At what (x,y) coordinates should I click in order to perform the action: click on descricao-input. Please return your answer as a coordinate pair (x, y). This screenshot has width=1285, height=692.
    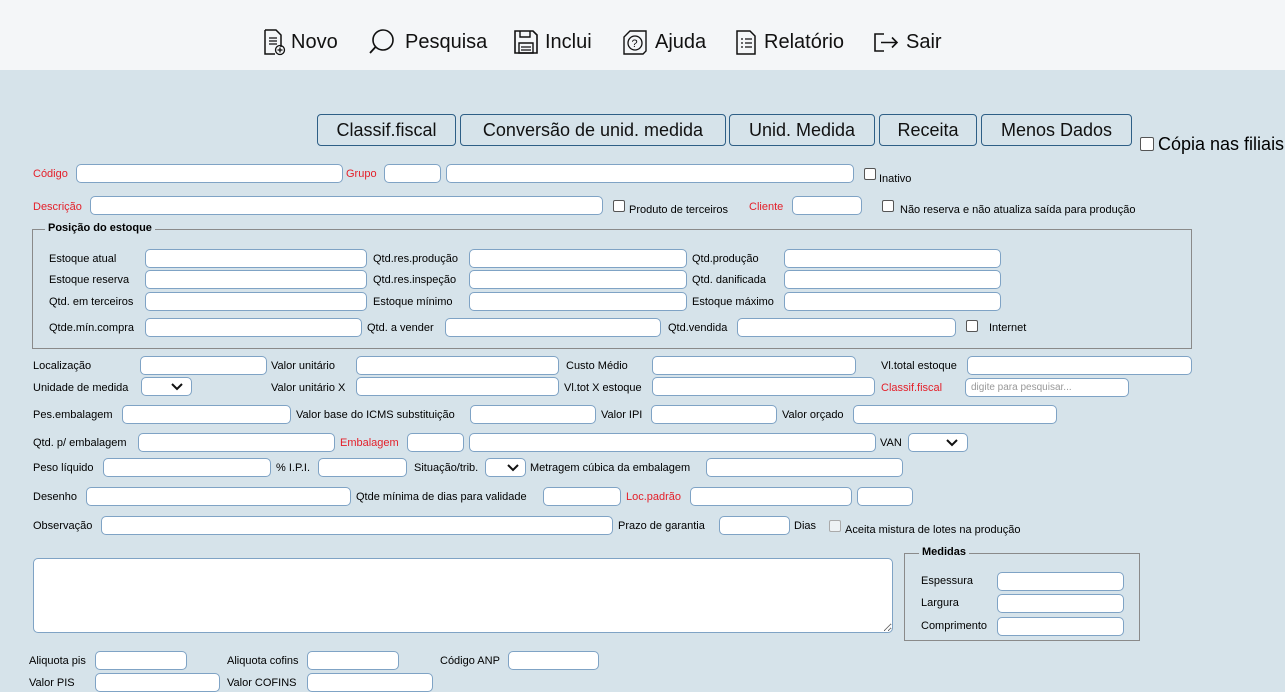
    Looking at the image, I should click on (346, 205).